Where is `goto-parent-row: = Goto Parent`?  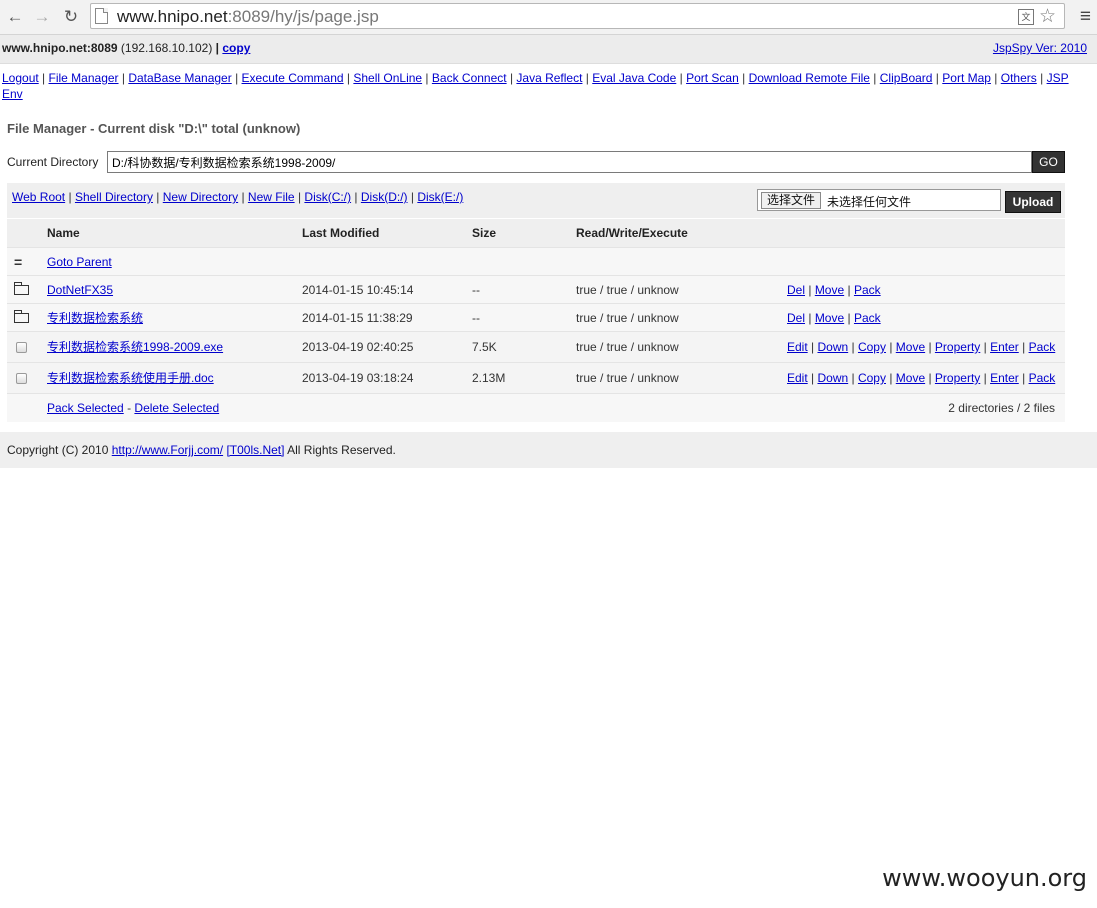
goto-parent-row: = Goto Parent is located at coordinates (536, 262).